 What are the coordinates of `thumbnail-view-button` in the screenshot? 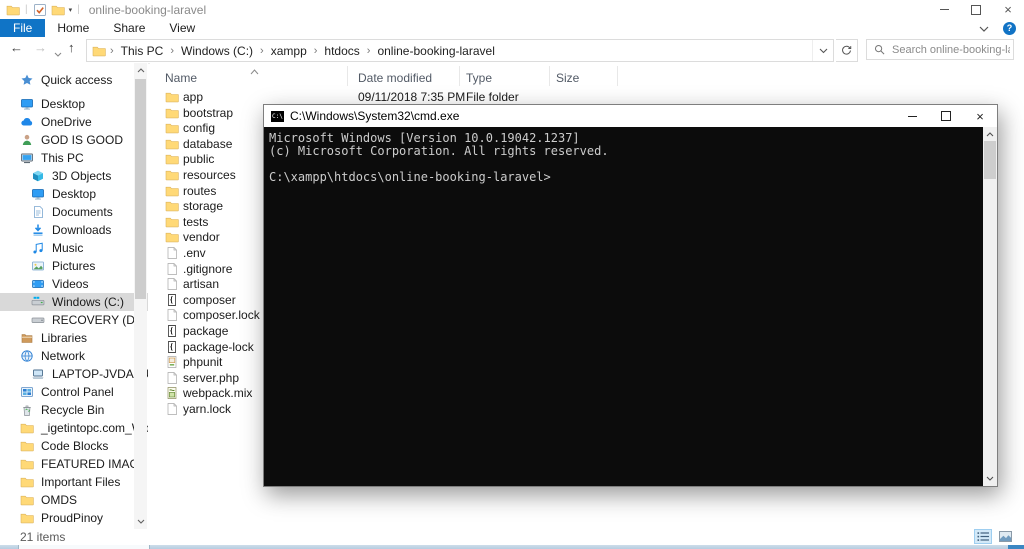 It's located at (1005, 536).